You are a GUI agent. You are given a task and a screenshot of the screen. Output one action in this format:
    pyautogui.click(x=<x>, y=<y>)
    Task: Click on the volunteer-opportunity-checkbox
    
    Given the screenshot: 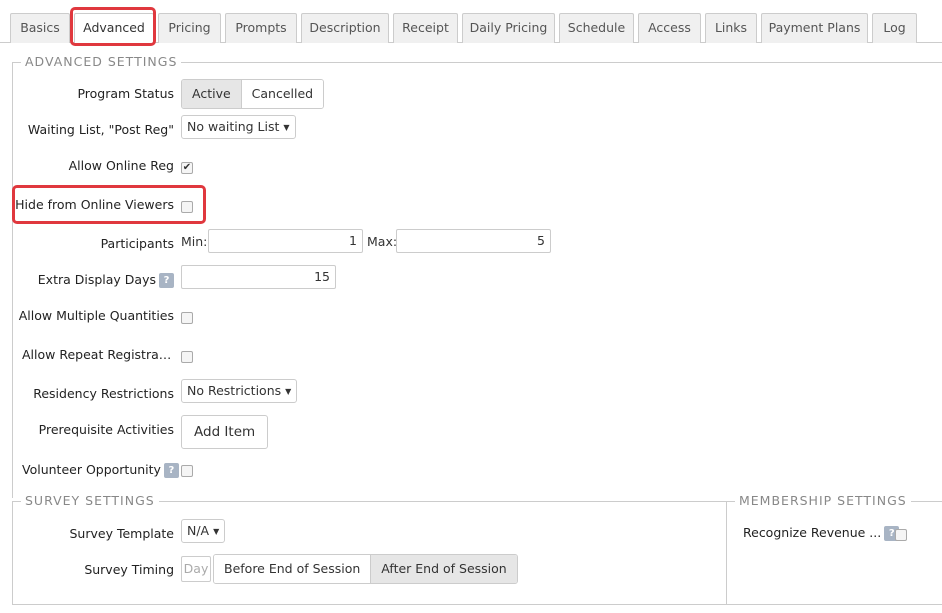 What is the action you would take?
    pyautogui.click(x=187, y=471)
    